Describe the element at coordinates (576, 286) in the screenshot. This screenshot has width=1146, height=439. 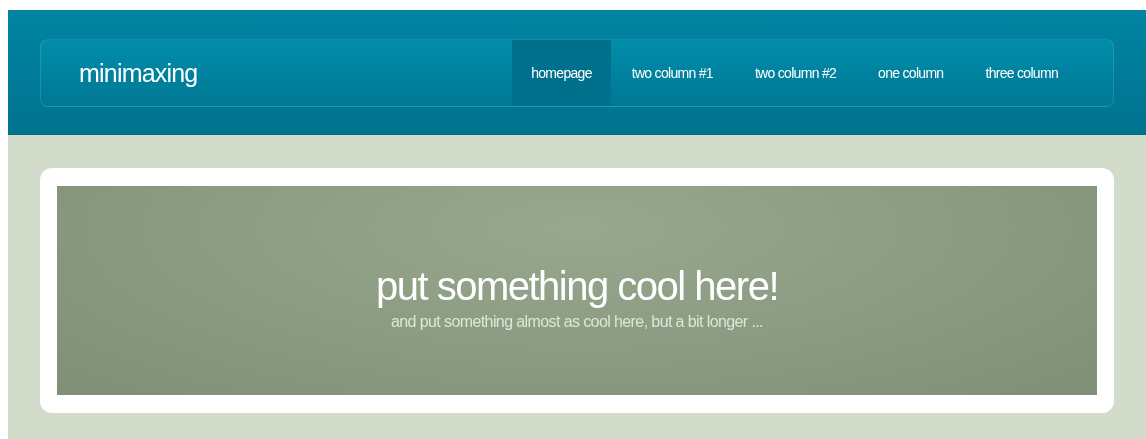
I see `banner-title: put something cool here!` at that location.